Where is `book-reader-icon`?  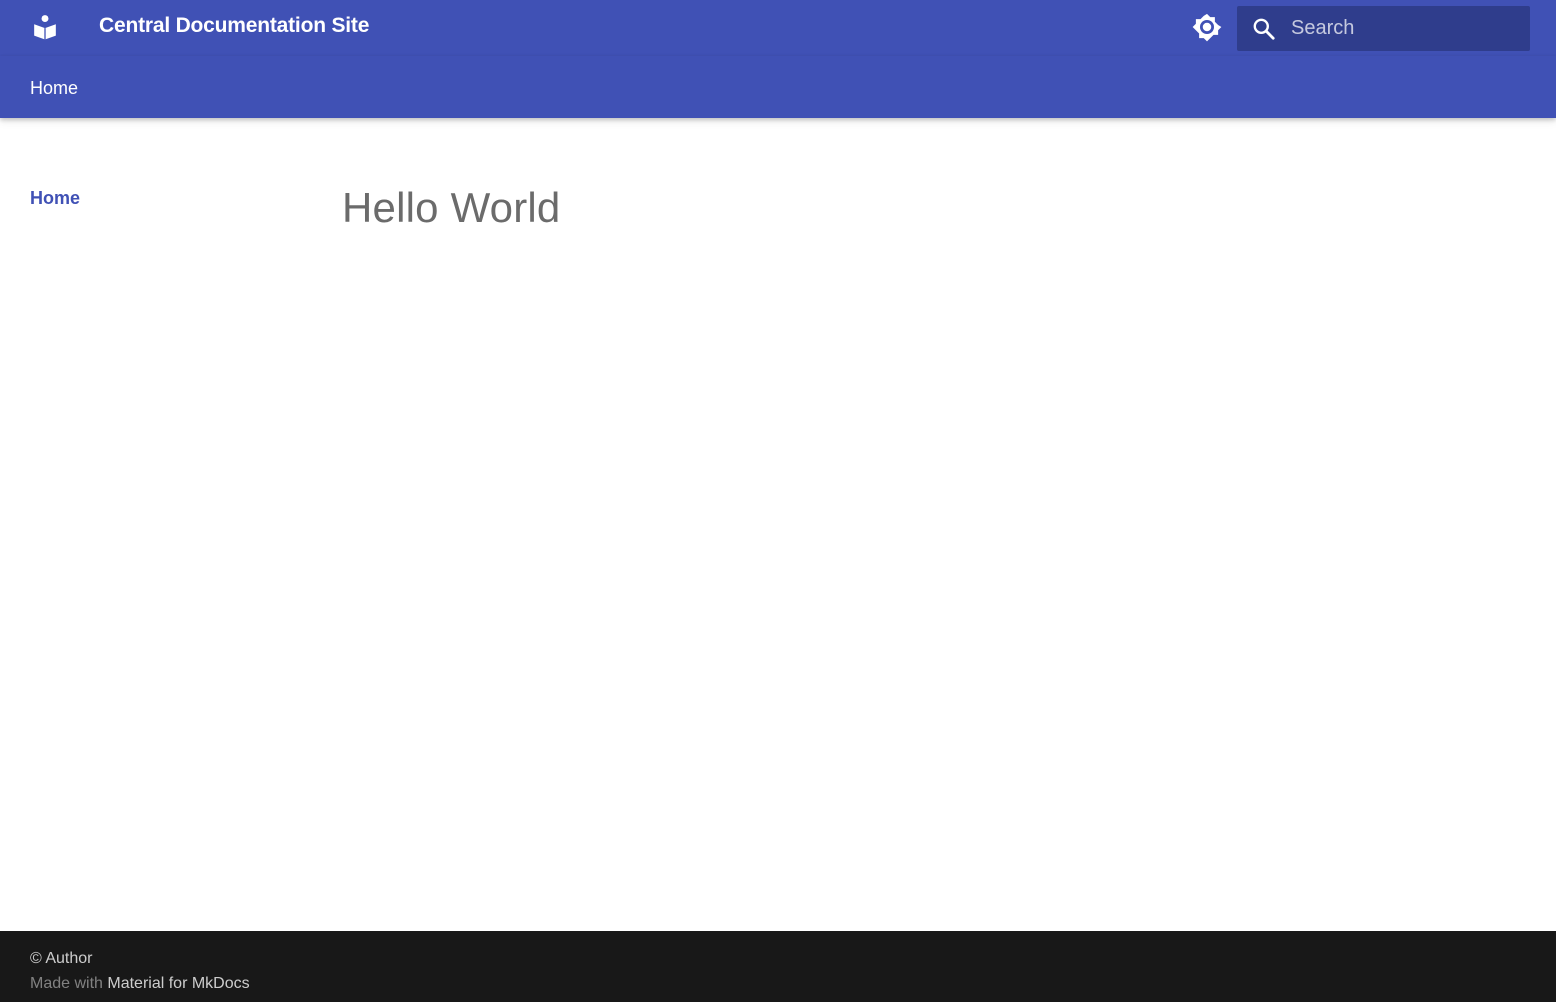 book-reader-icon is located at coordinates (45, 27).